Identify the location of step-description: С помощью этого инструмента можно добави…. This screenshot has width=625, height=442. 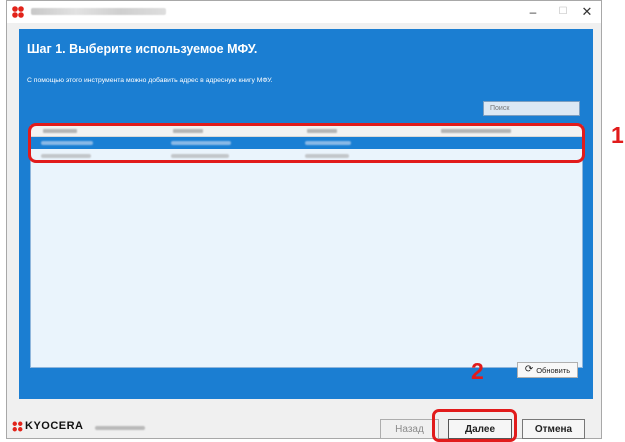
(150, 80).